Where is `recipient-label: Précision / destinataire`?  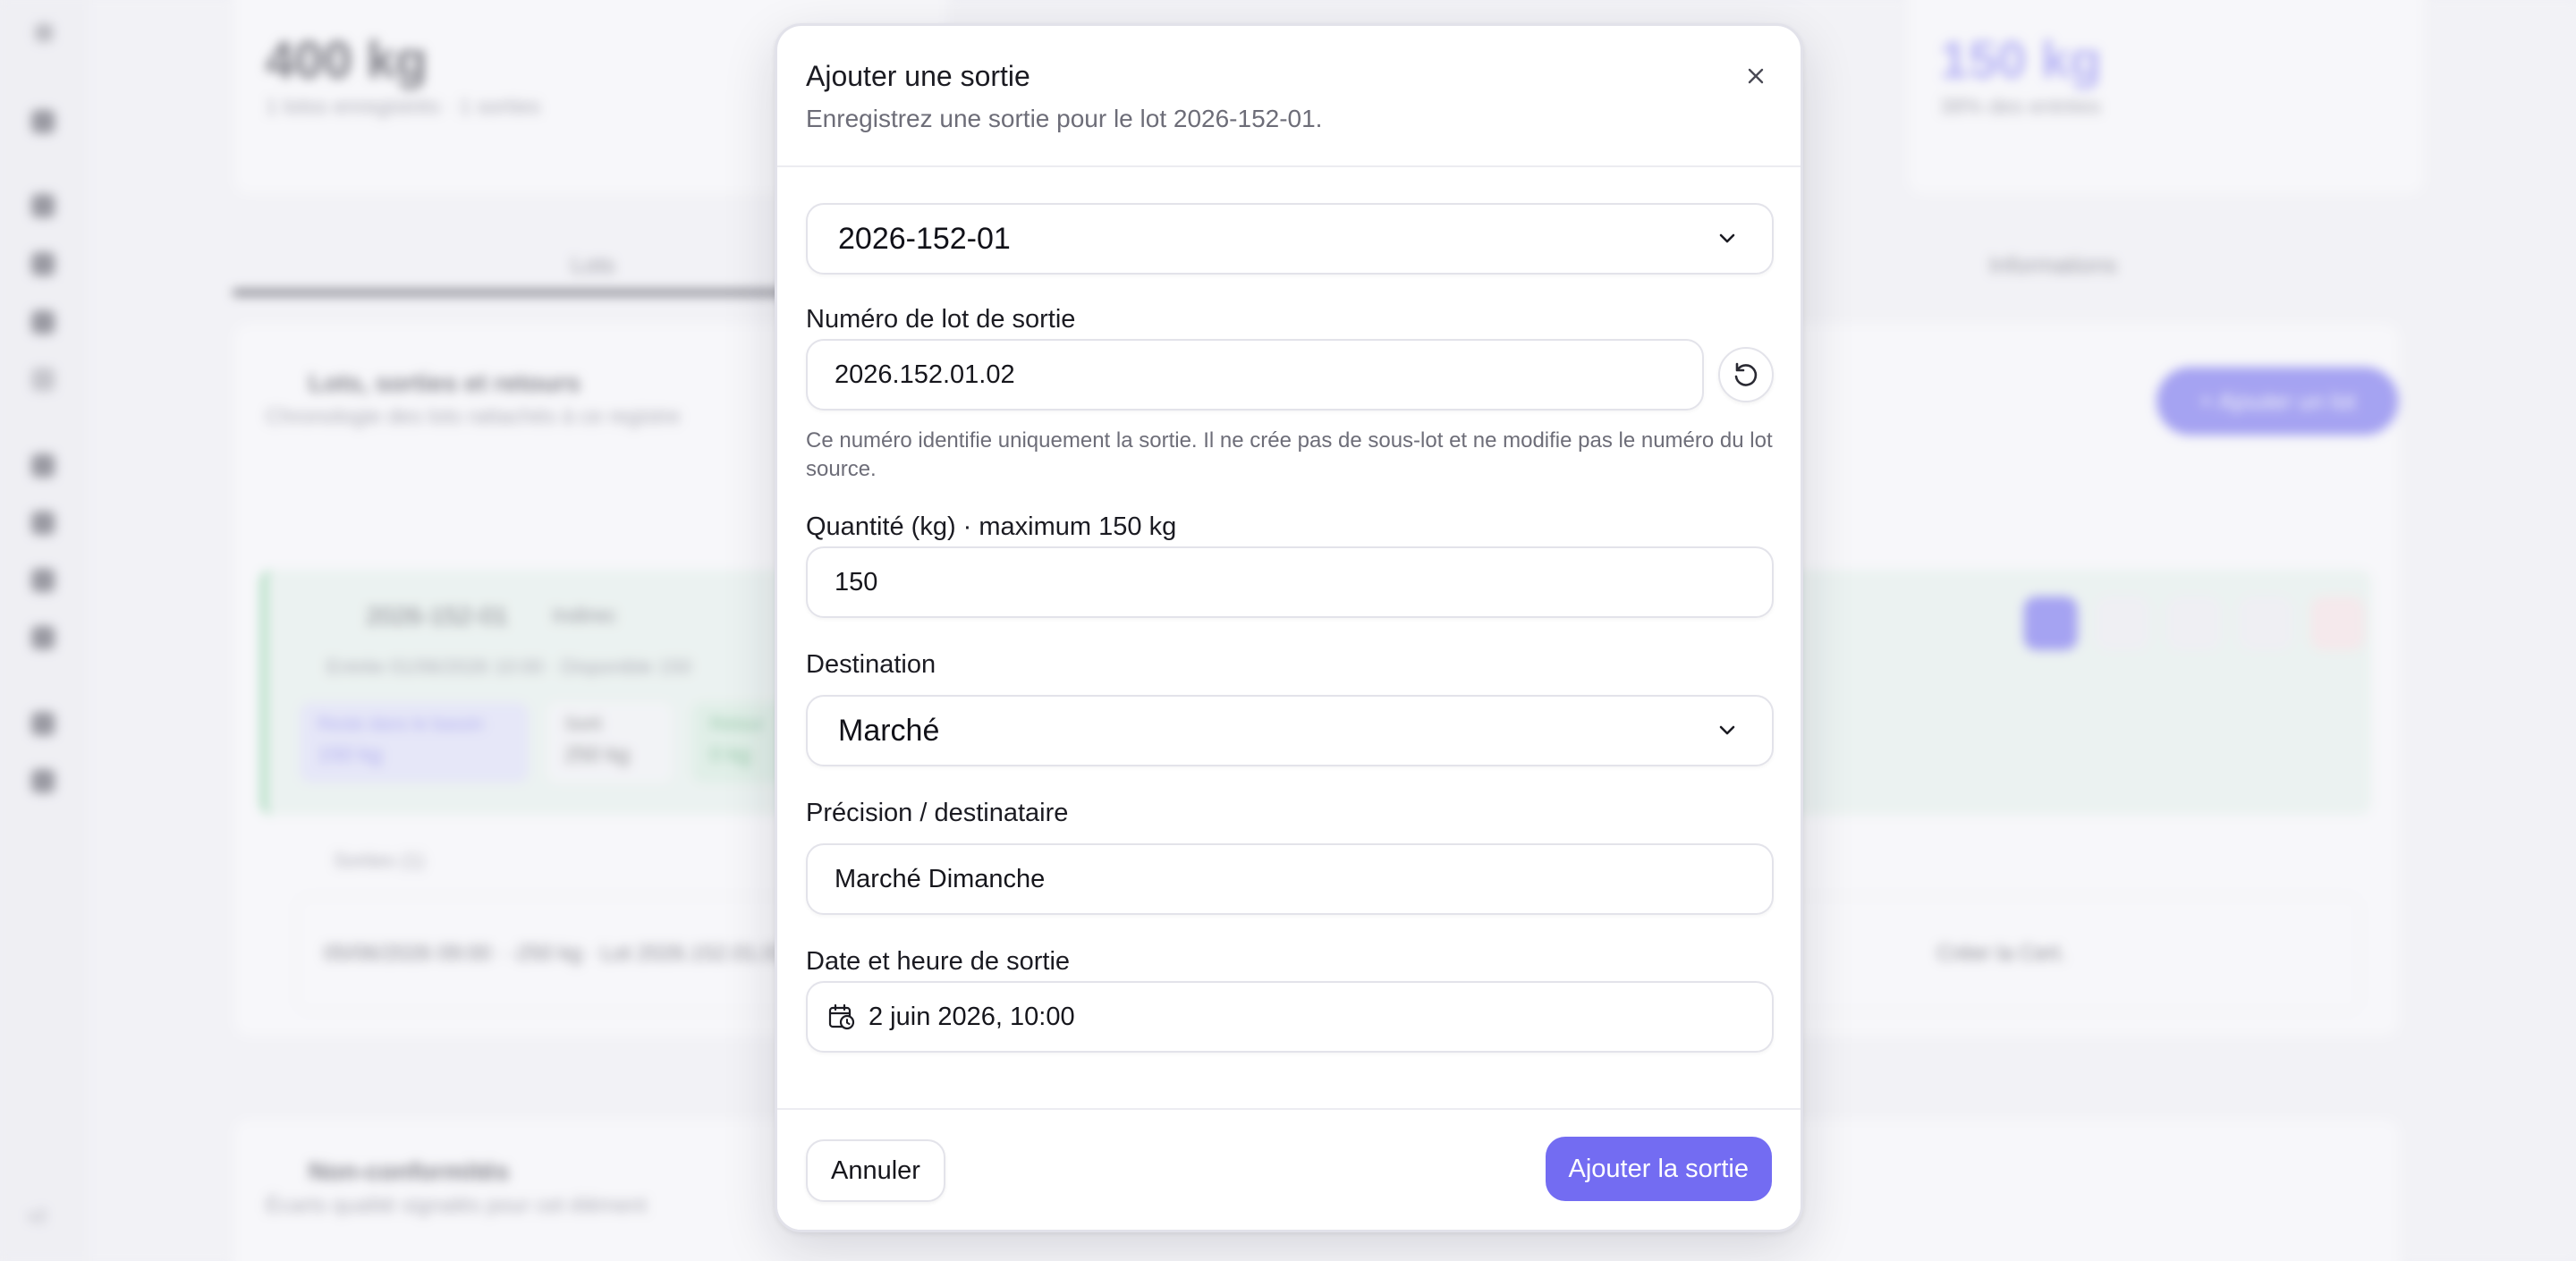
recipient-label: Précision / destinataire is located at coordinates (937, 813).